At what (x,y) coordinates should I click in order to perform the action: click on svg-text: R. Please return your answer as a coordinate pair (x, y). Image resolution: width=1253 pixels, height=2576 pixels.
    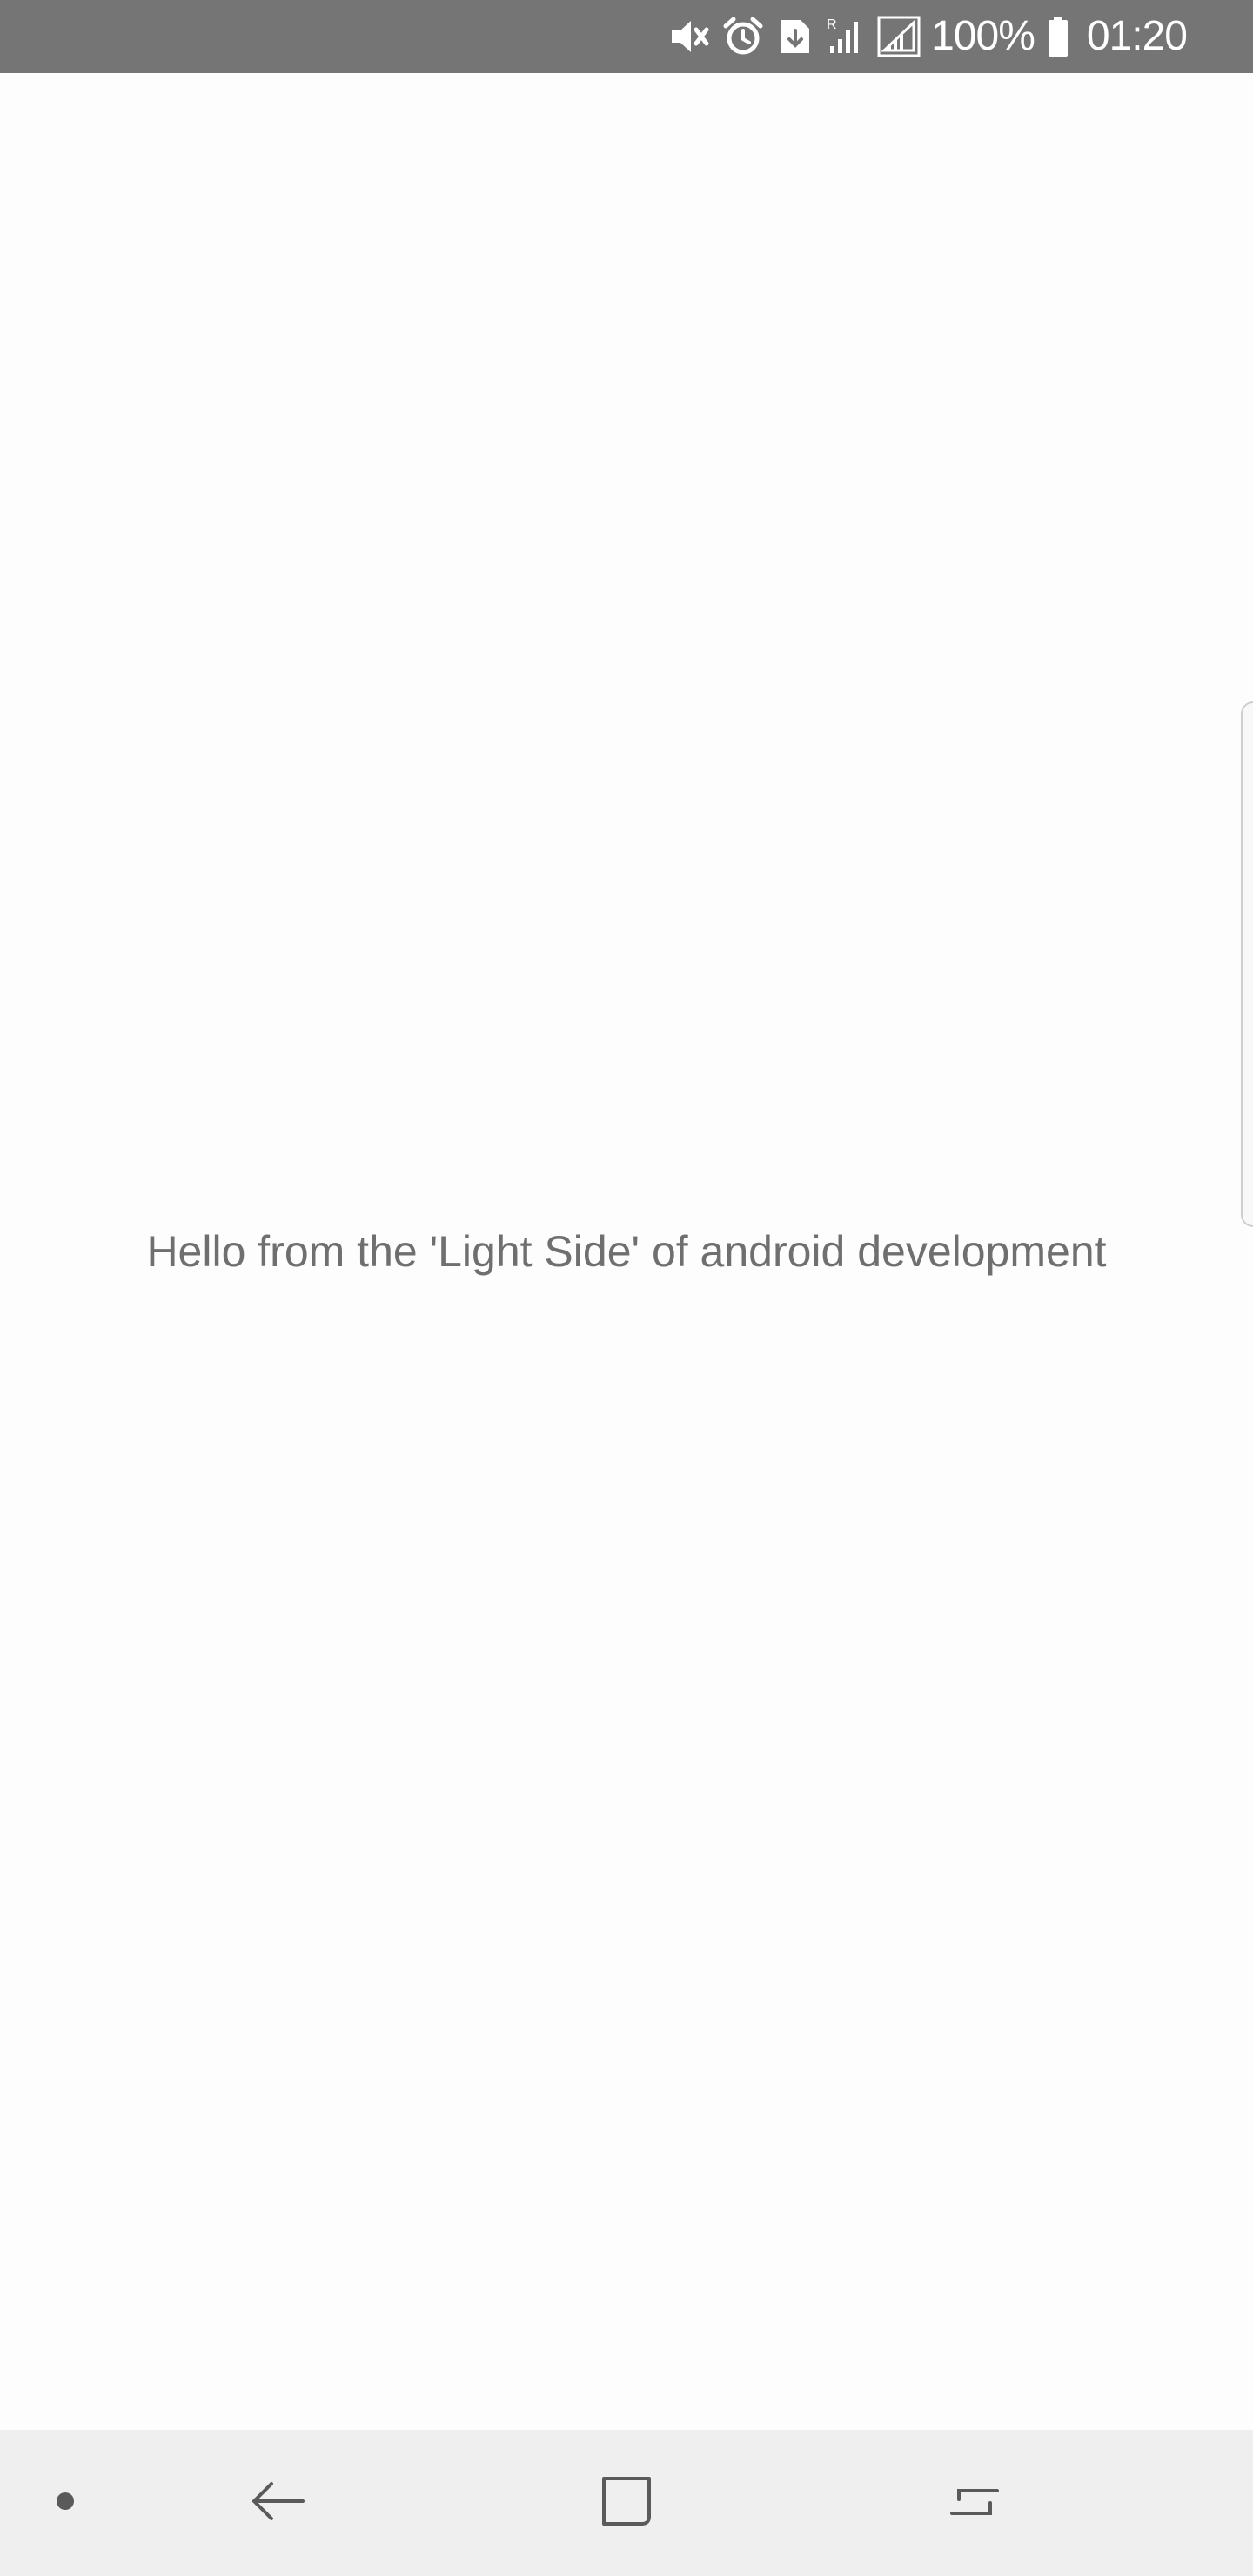
    Looking at the image, I should click on (832, 24).